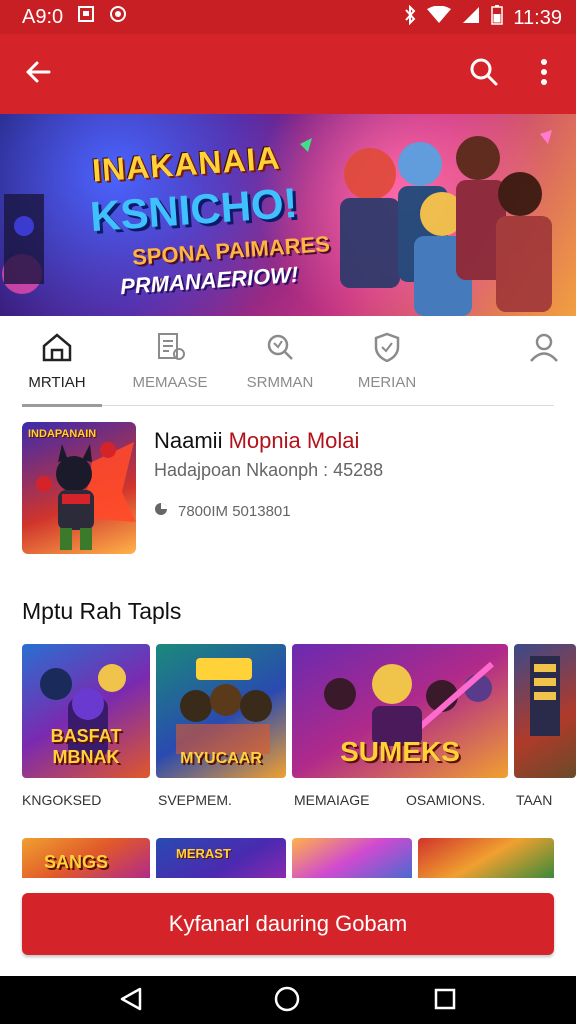  What do you see at coordinates (288, 924) in the screenshot?
I see `primary-action-button: Kyfanarl dauring Gobam` at bounding box center [288, 924].